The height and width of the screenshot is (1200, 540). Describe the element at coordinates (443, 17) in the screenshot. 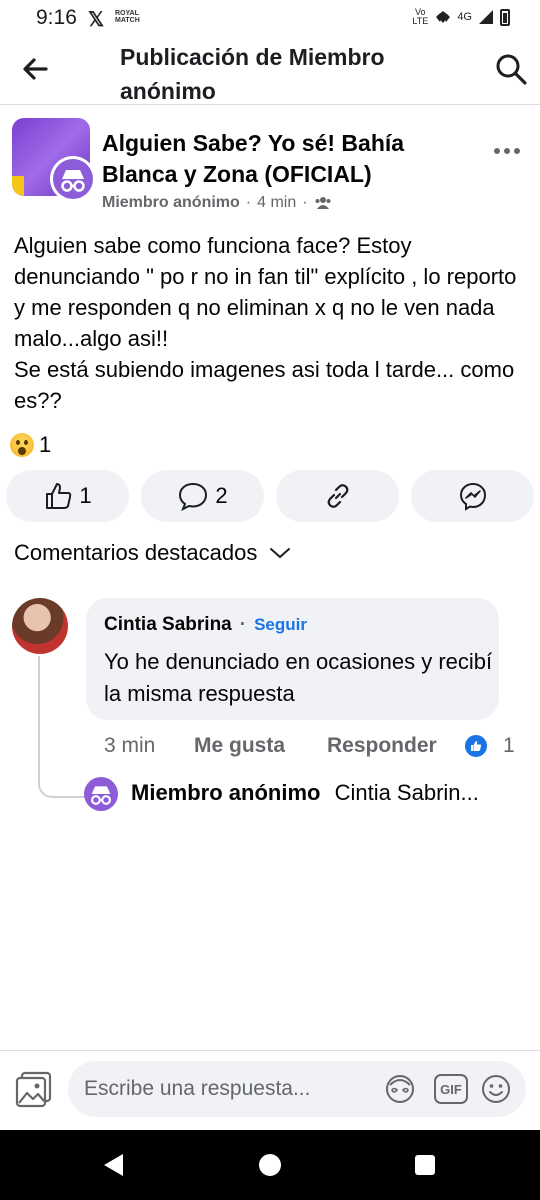

I see `wifi-icon` at that location.